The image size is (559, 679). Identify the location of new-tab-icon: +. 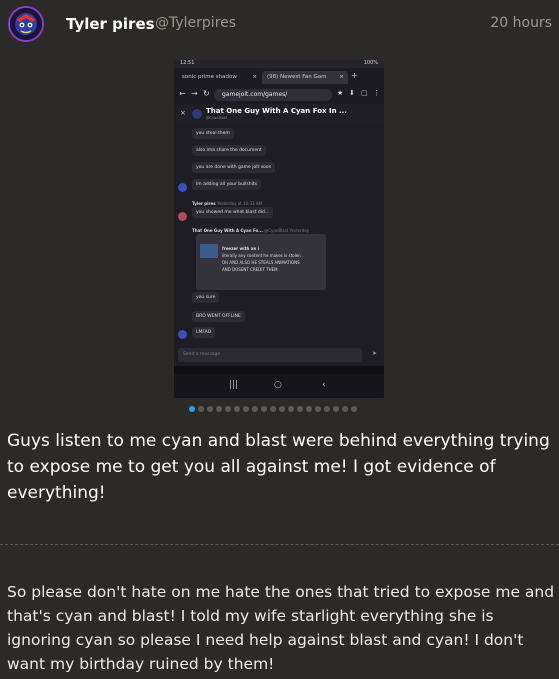
(354, 75).